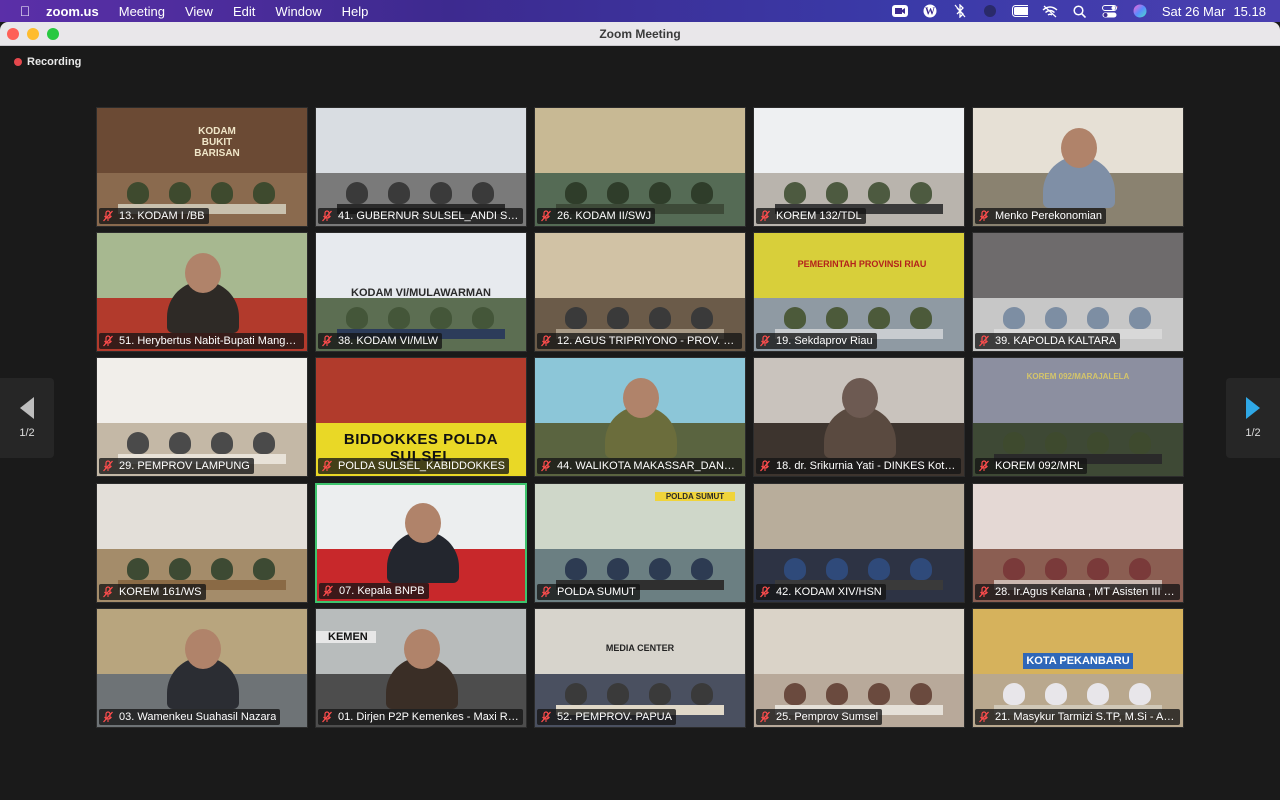 This screenshot has height=800, width=1280. I want to click on participant-tile: Menko Perekonomian, so click(1078, 167).